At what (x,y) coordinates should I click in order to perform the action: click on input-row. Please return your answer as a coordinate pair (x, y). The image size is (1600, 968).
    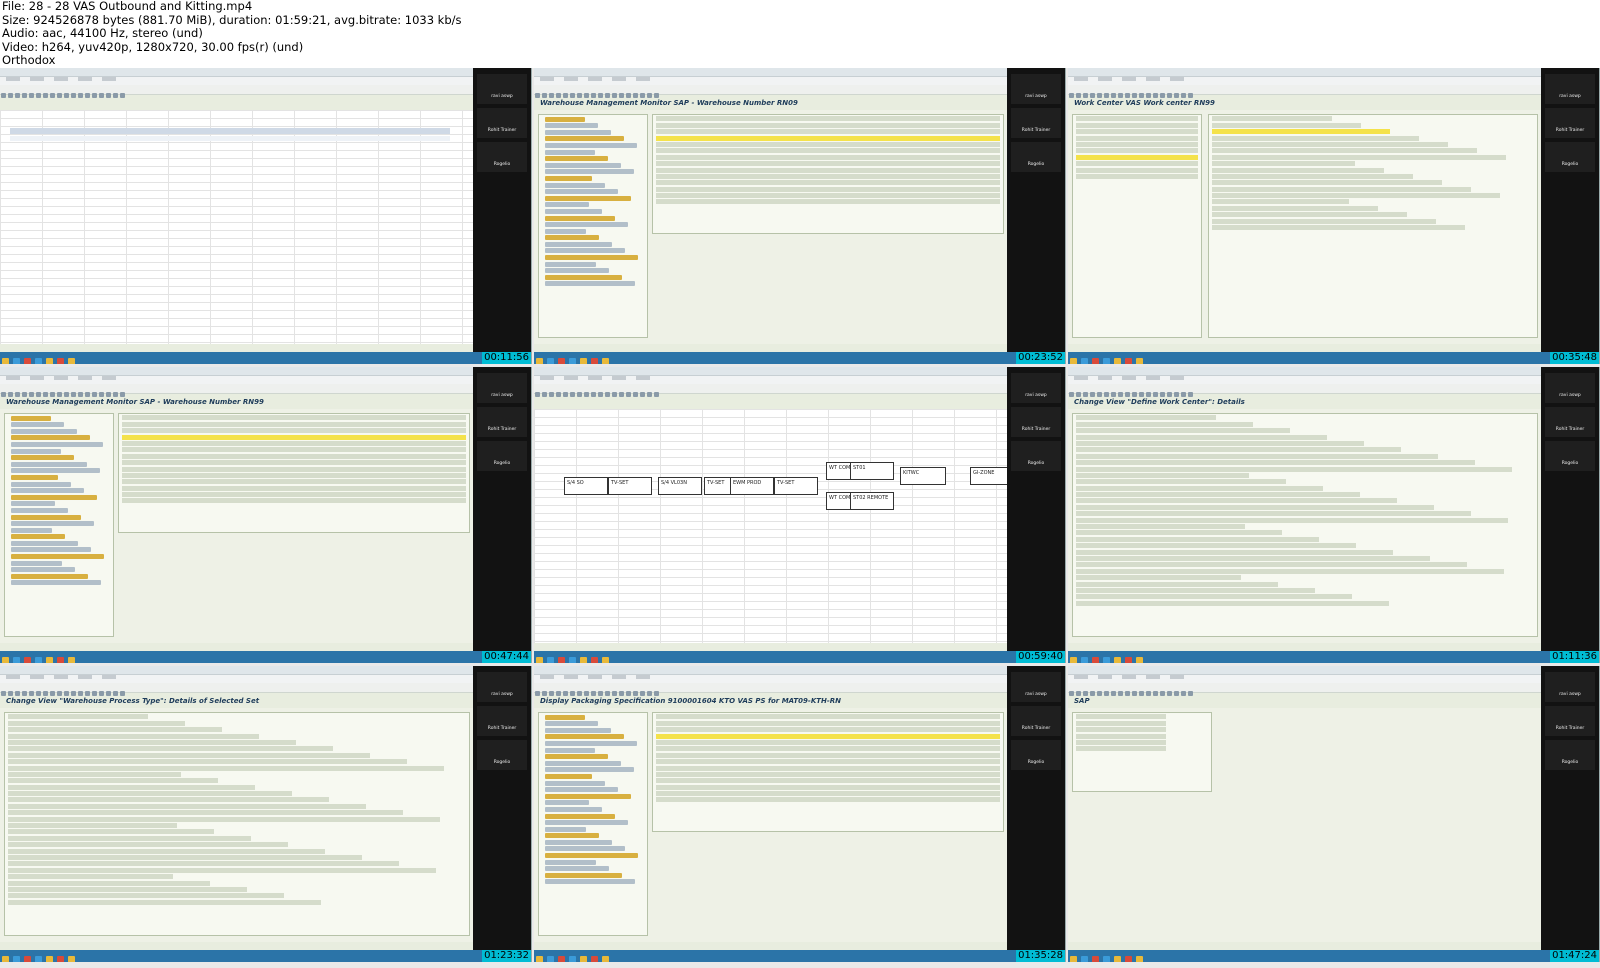
    Looking at the image, I should click on (1121, 717).